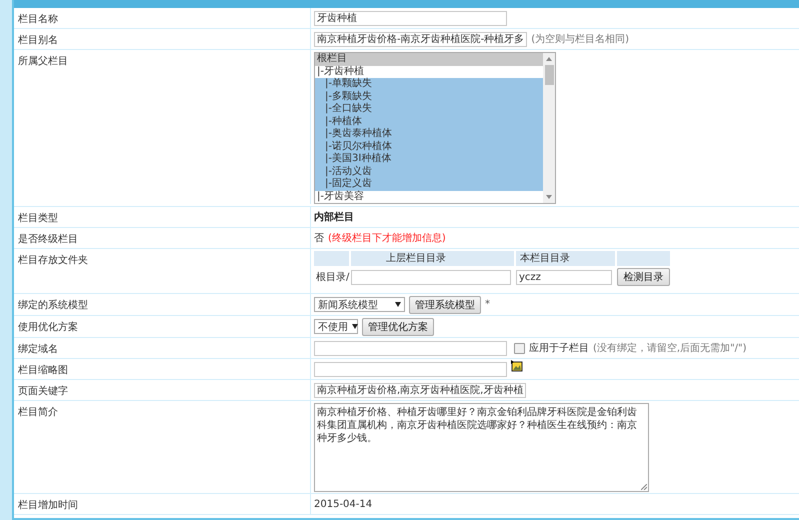 The image size is (799, 520). Describe the element at coordinates (429, 72) in the screenshot. I see `list-option: |-牙齿种植` at that location.